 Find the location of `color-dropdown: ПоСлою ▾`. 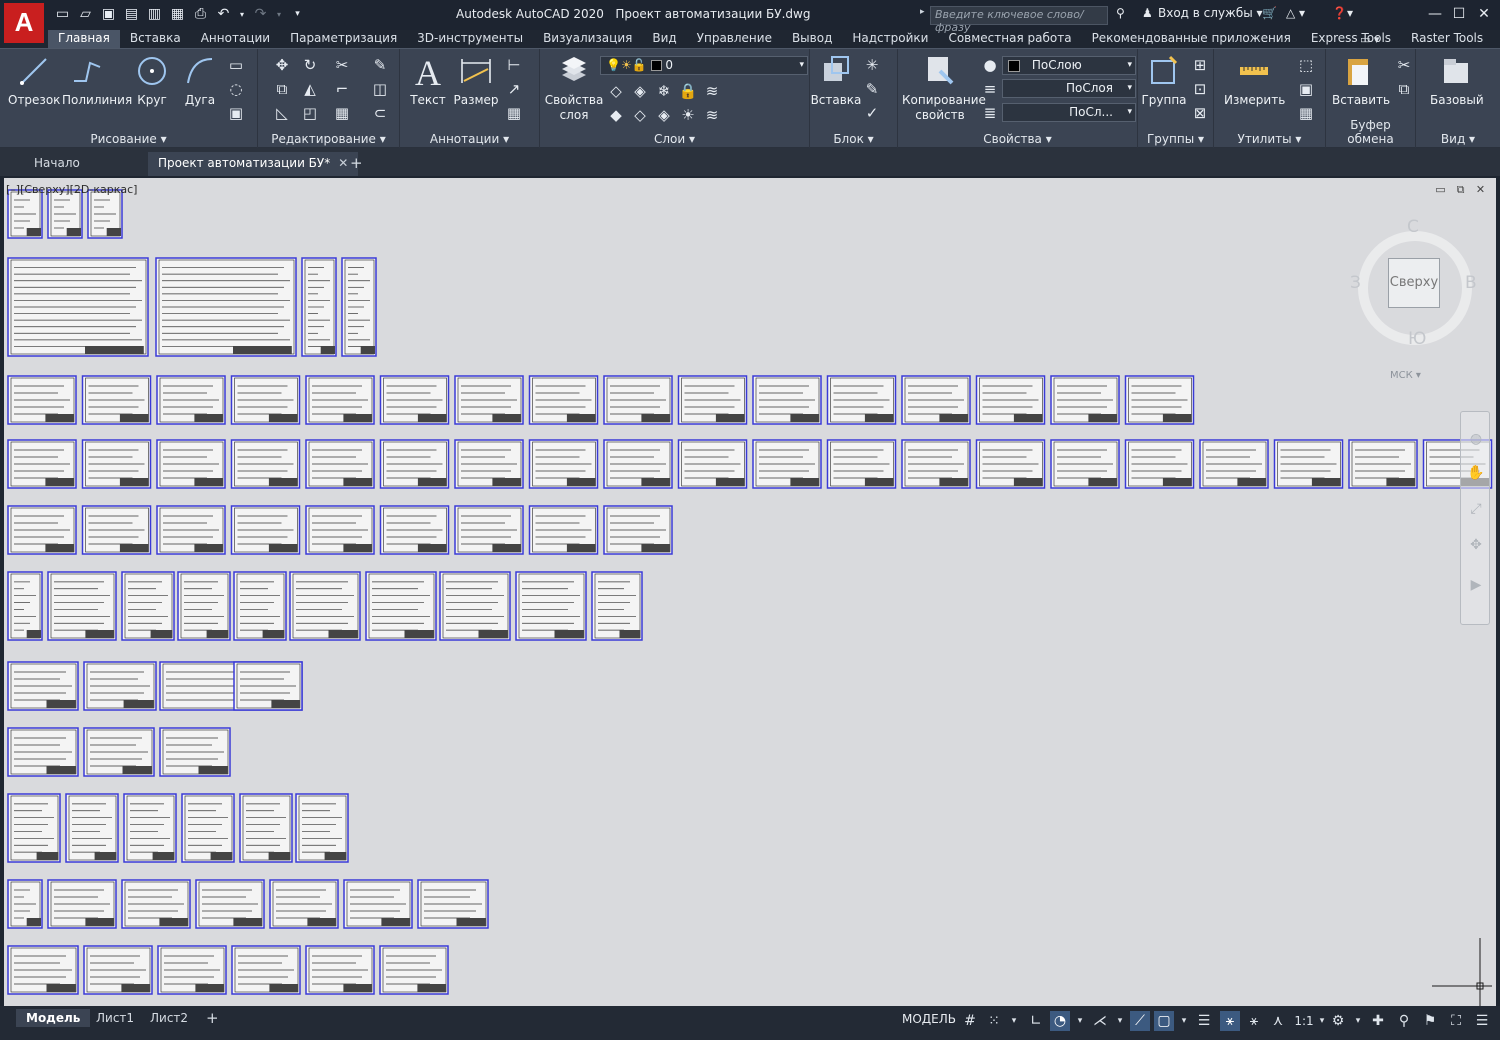

color-dropdown: ПоСлою ▾ is located at coordinates (1069, 65).